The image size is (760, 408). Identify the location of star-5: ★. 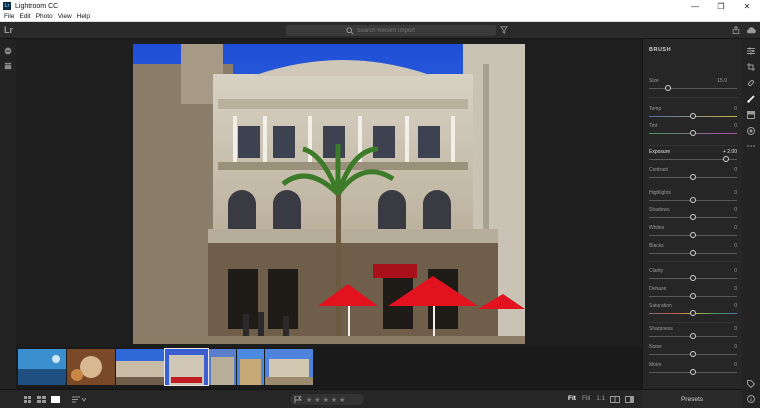
(342, 400).